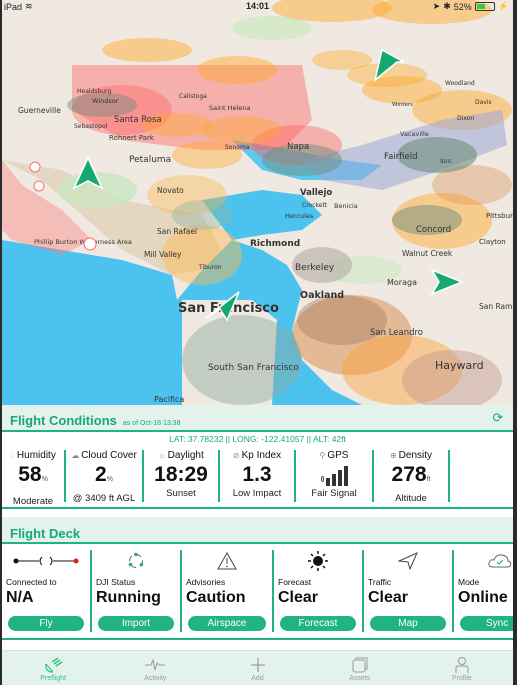  Describe the element at coordinates (12, 455) in the screenshot. I see `droplet-icon: ◌` at that location.